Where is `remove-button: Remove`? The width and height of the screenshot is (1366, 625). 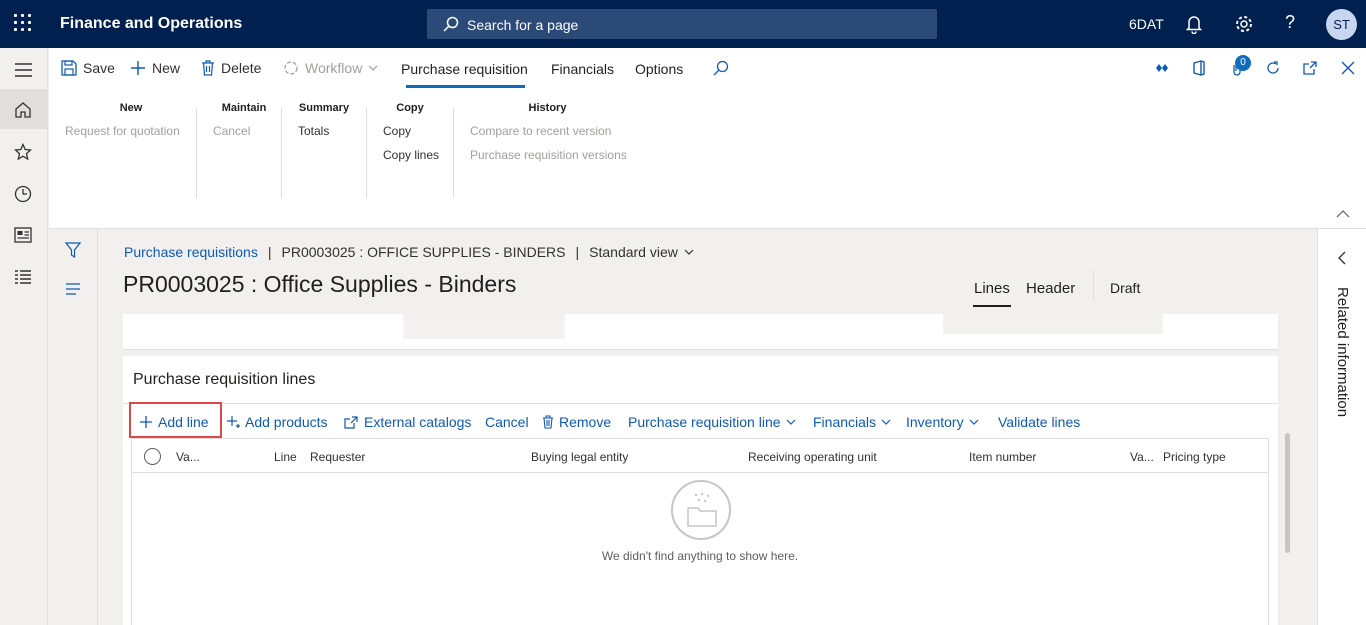 remove-button: Remove is located at coordinates (576, 422).